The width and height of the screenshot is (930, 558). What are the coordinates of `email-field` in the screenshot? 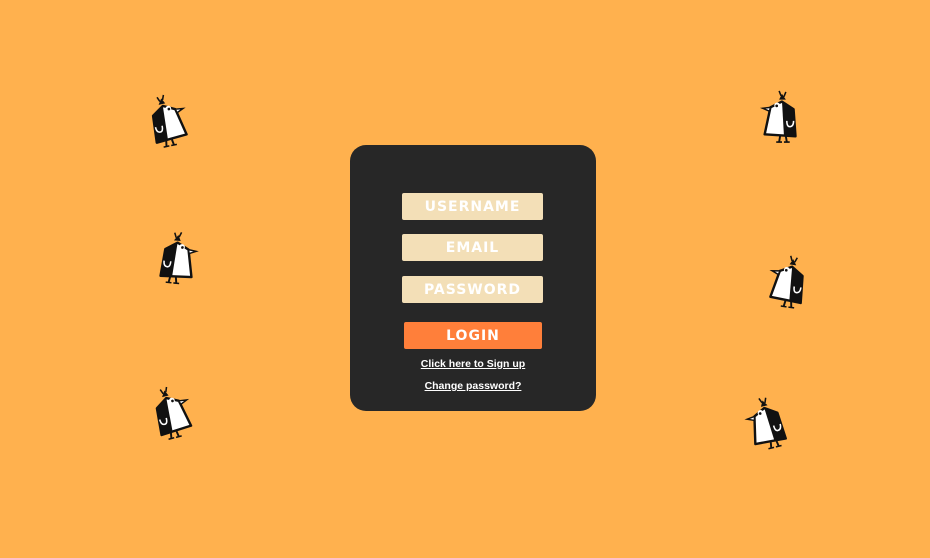 It's located at (472, 247).